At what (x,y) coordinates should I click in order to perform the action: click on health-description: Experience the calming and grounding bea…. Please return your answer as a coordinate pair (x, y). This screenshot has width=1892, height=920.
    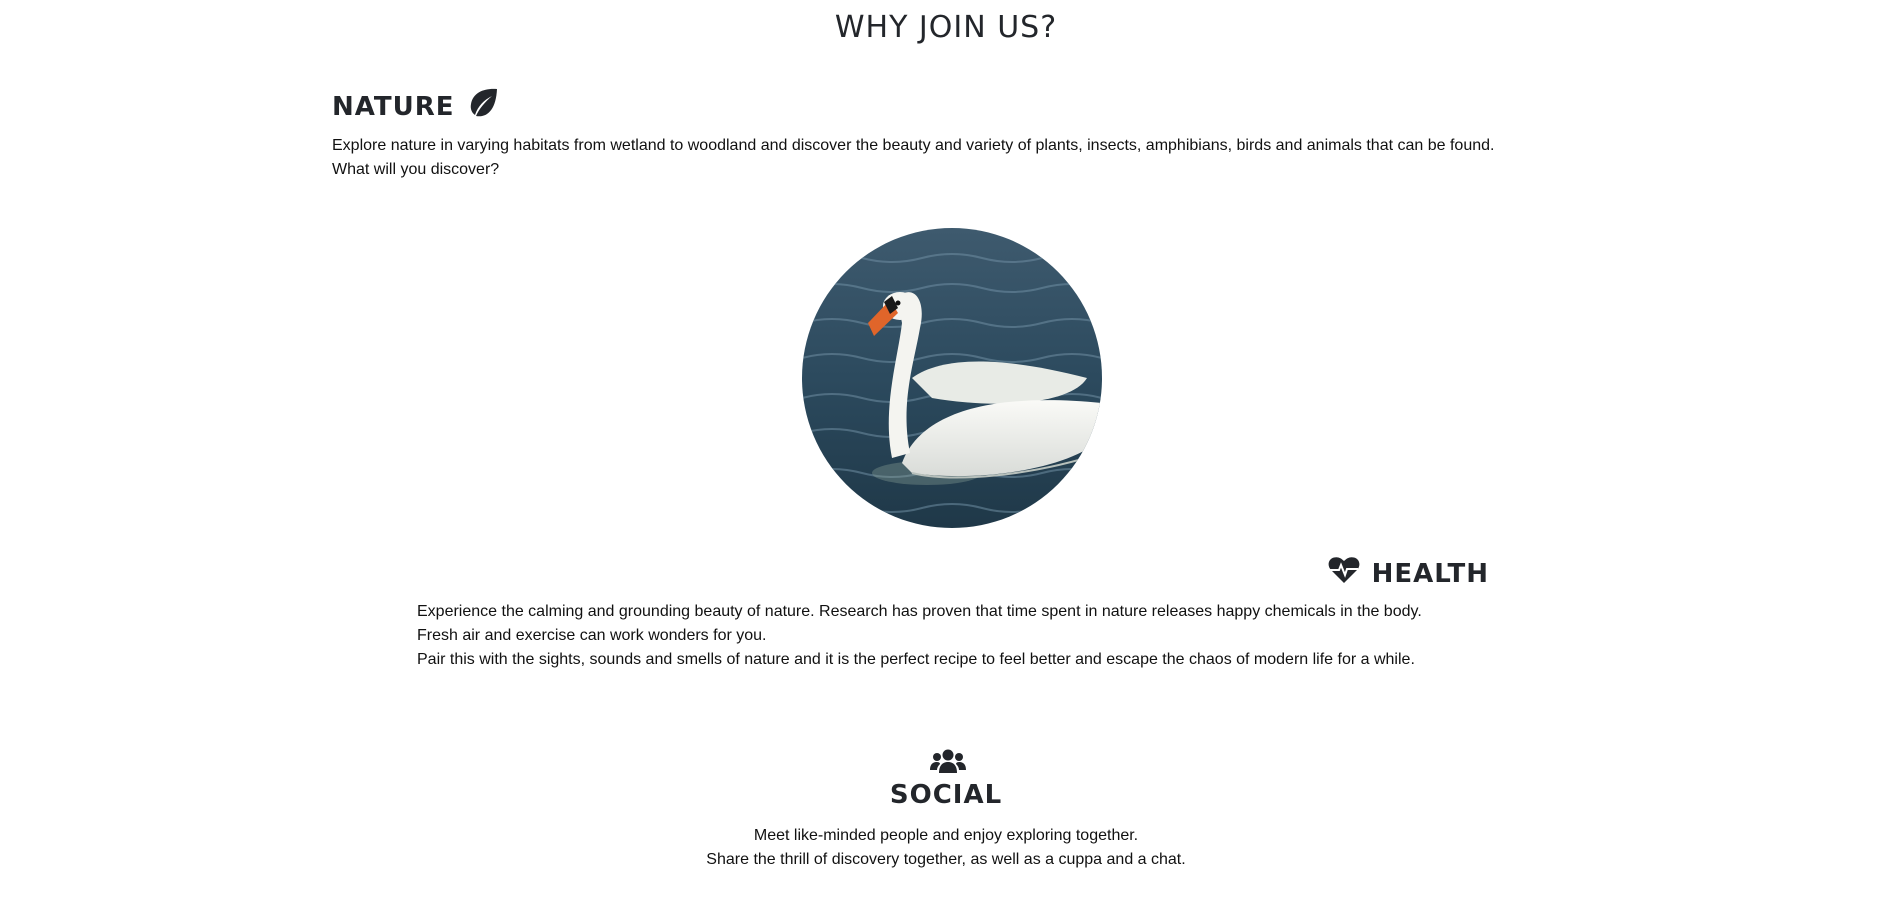
    Looking at the image, I should click on (919, 636).